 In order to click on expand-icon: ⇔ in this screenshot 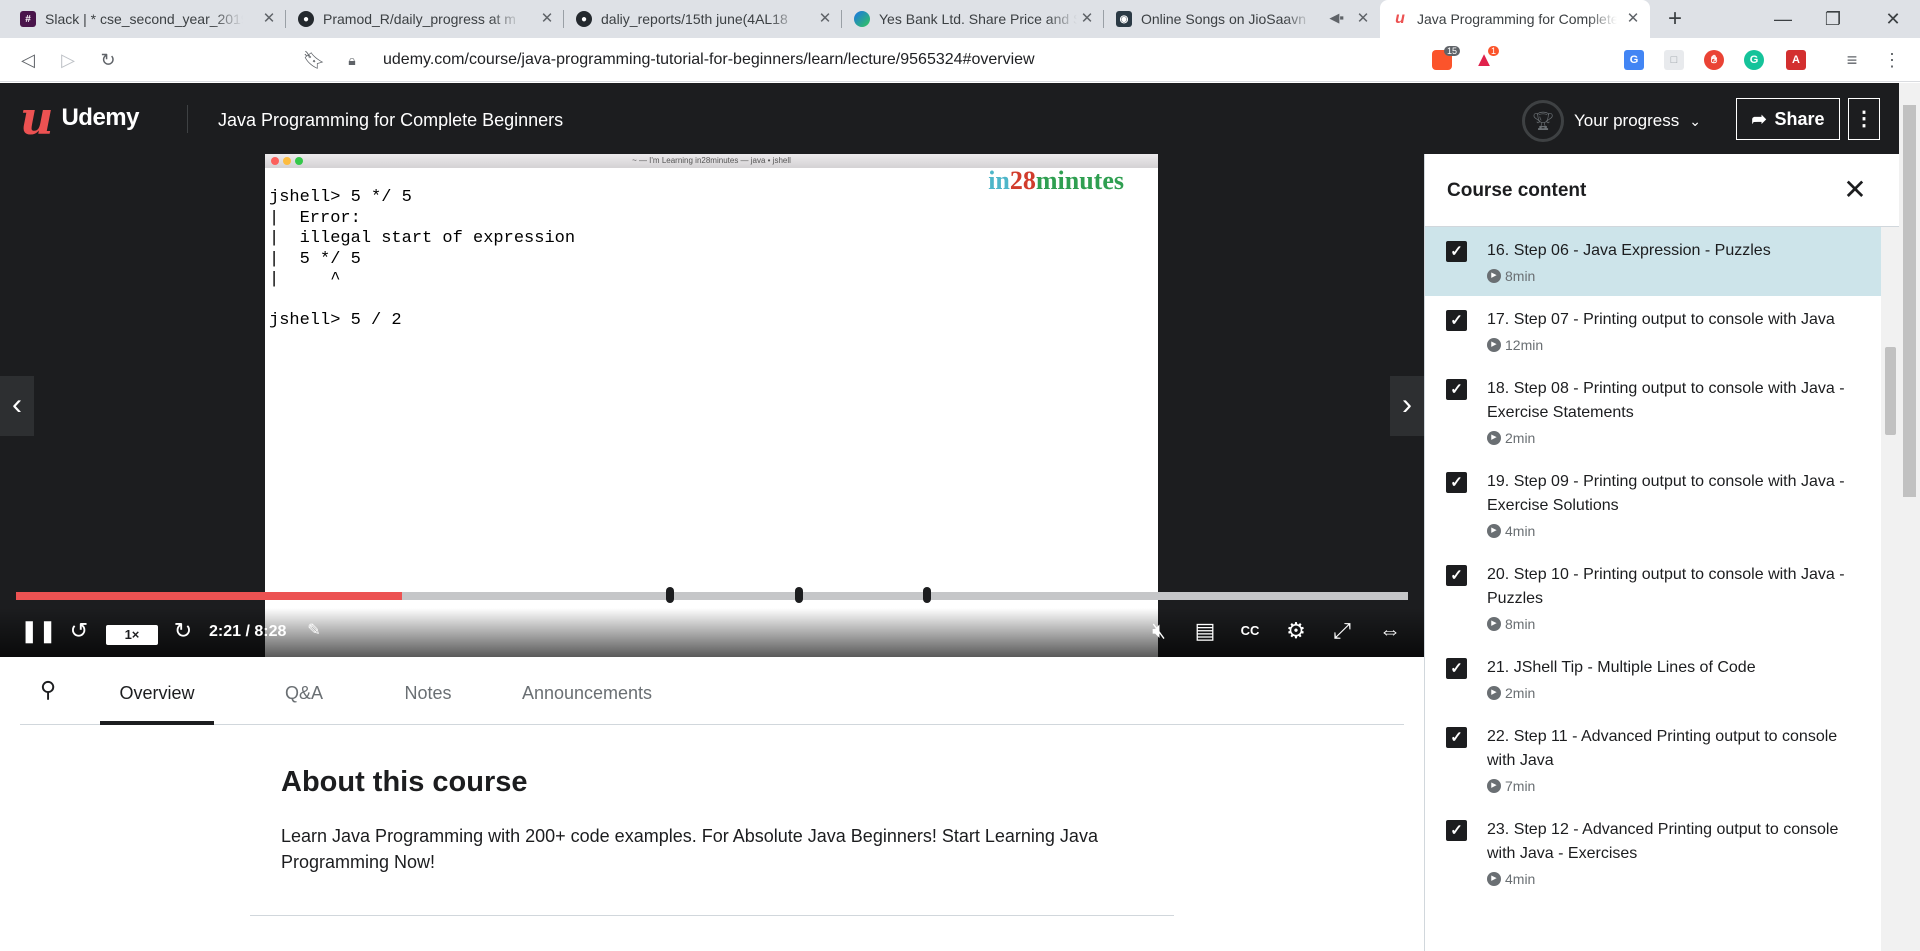, I will do `click(1390, 631)`.